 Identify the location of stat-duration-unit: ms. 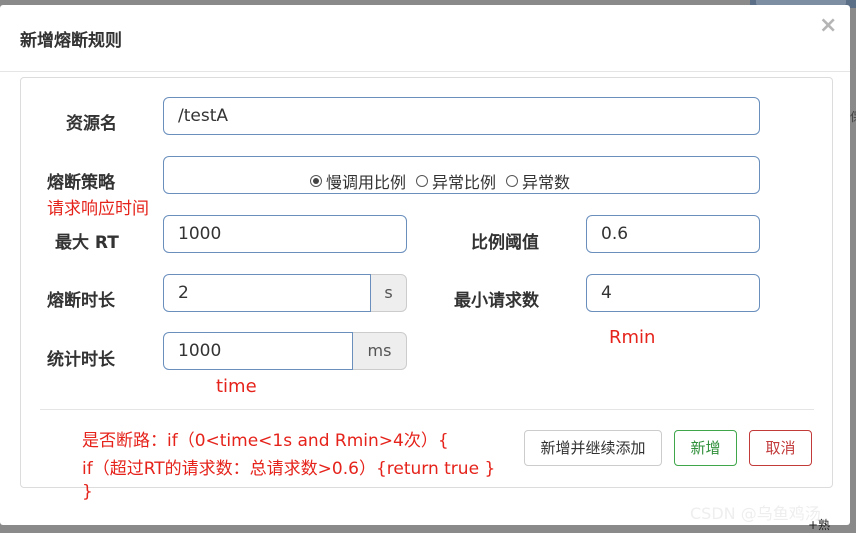
(380, 351).